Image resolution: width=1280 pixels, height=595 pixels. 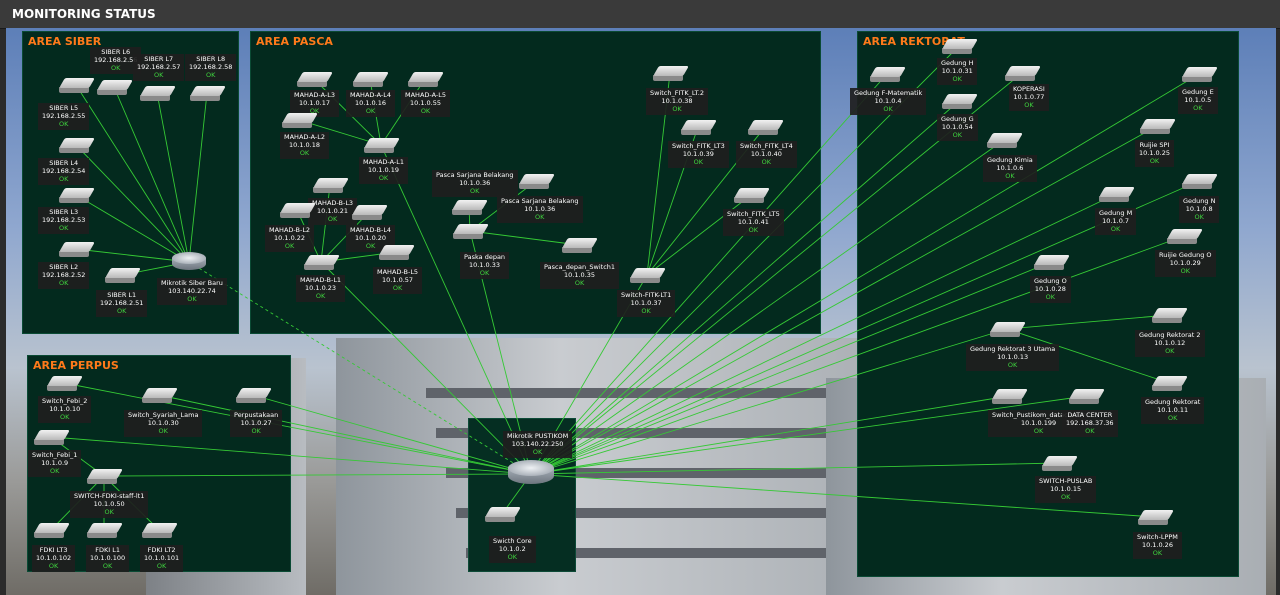 I want to click on node-label-perpustakaan: Perpustakaan 10.1.0.27 OK, so click(x=256, y=423).